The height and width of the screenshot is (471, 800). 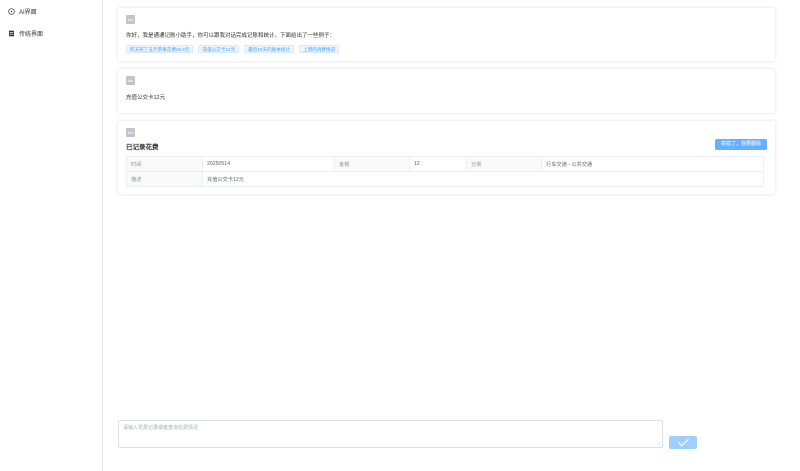 I want to click on sidebar-item-label: AI界面, so click(x=28, y=13).